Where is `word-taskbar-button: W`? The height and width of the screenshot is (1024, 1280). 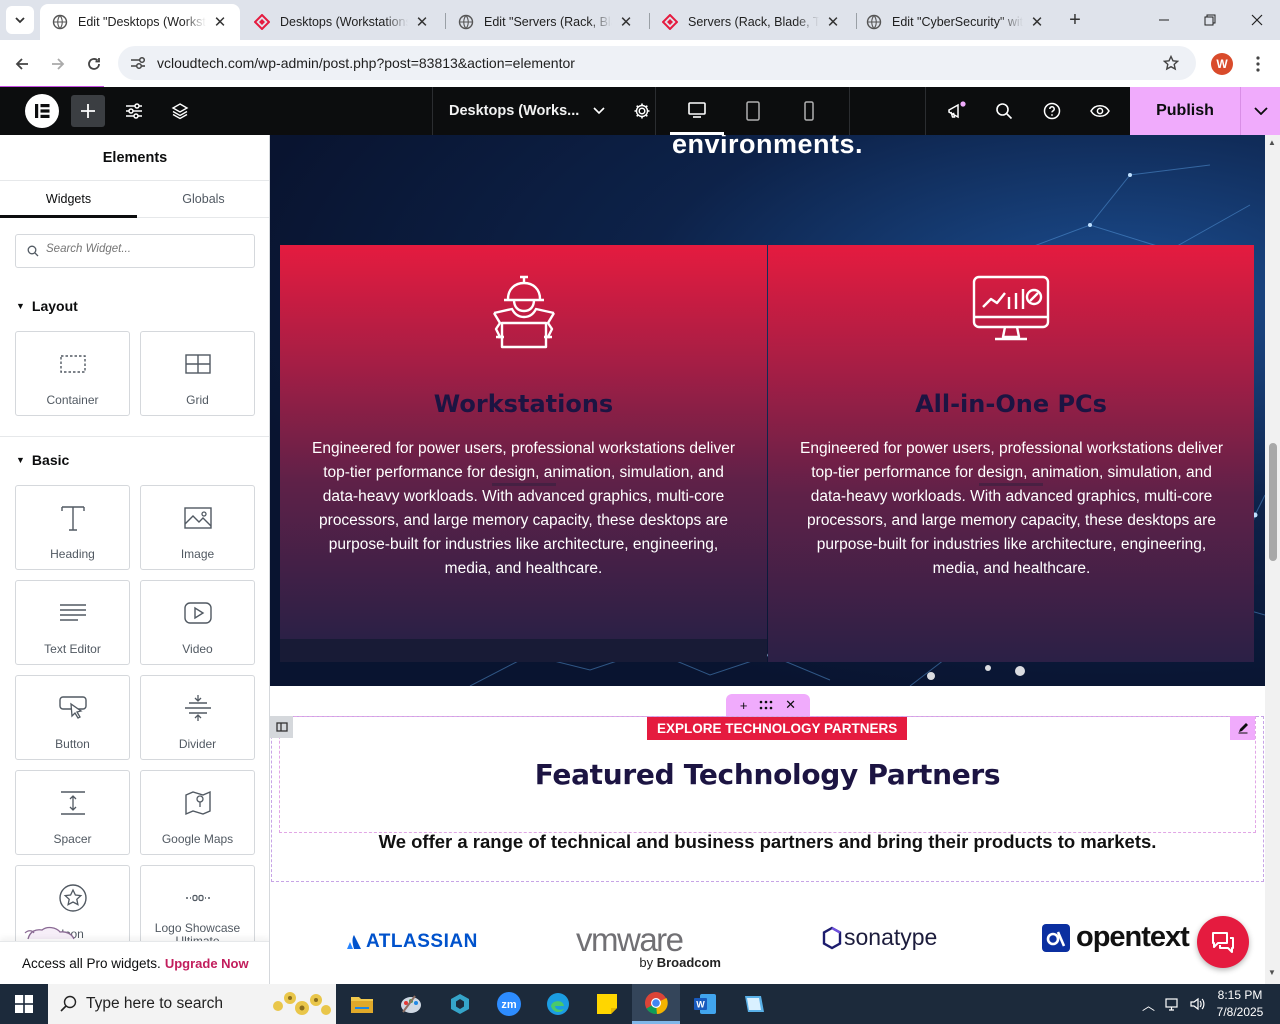 word-taskbar-button: W is located at coordinates (705, 1004).